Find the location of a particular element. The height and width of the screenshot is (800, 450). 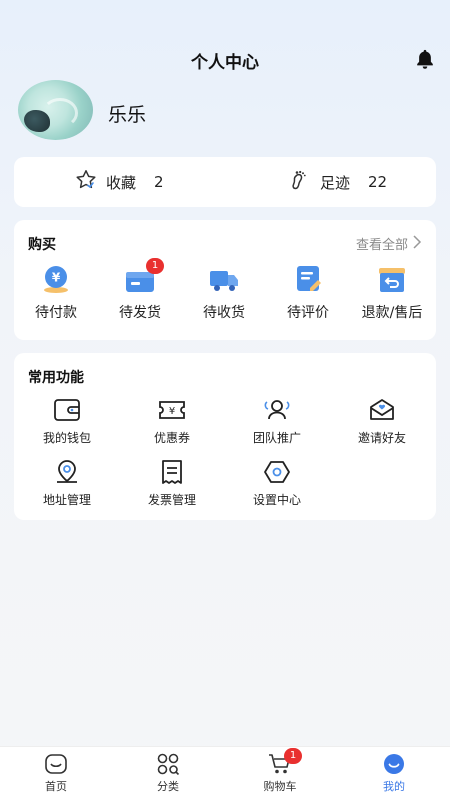

wallet-icon is located at coordinates (67, 410).